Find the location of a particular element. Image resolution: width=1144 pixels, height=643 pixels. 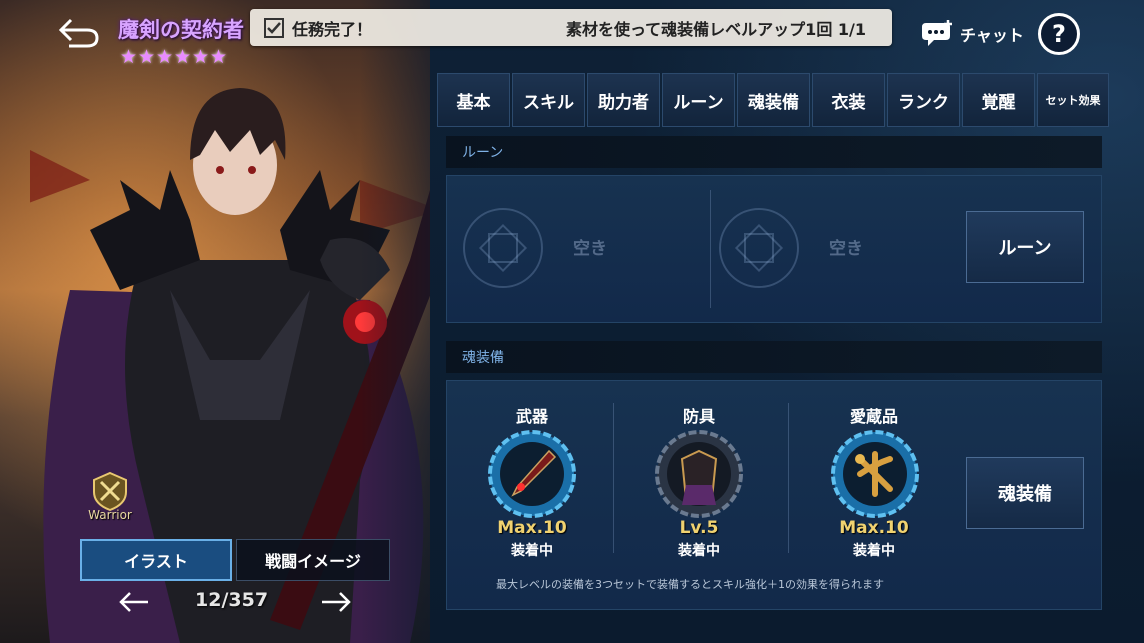

section-title: ルーン is located at coordinates (483, 153).